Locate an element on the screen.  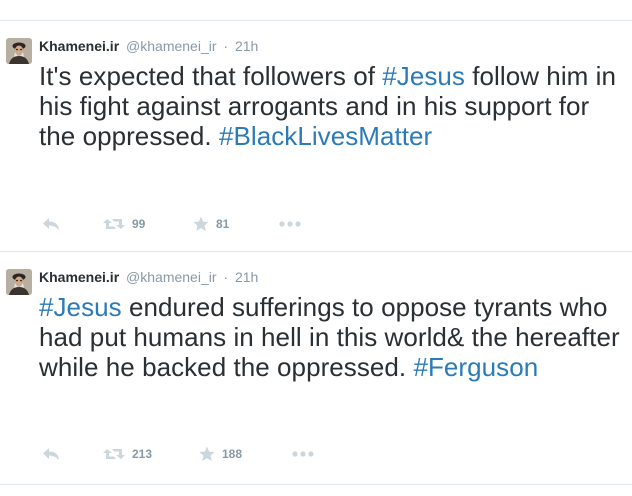
retweet-button: 213 is located at coordinates (127, 454).